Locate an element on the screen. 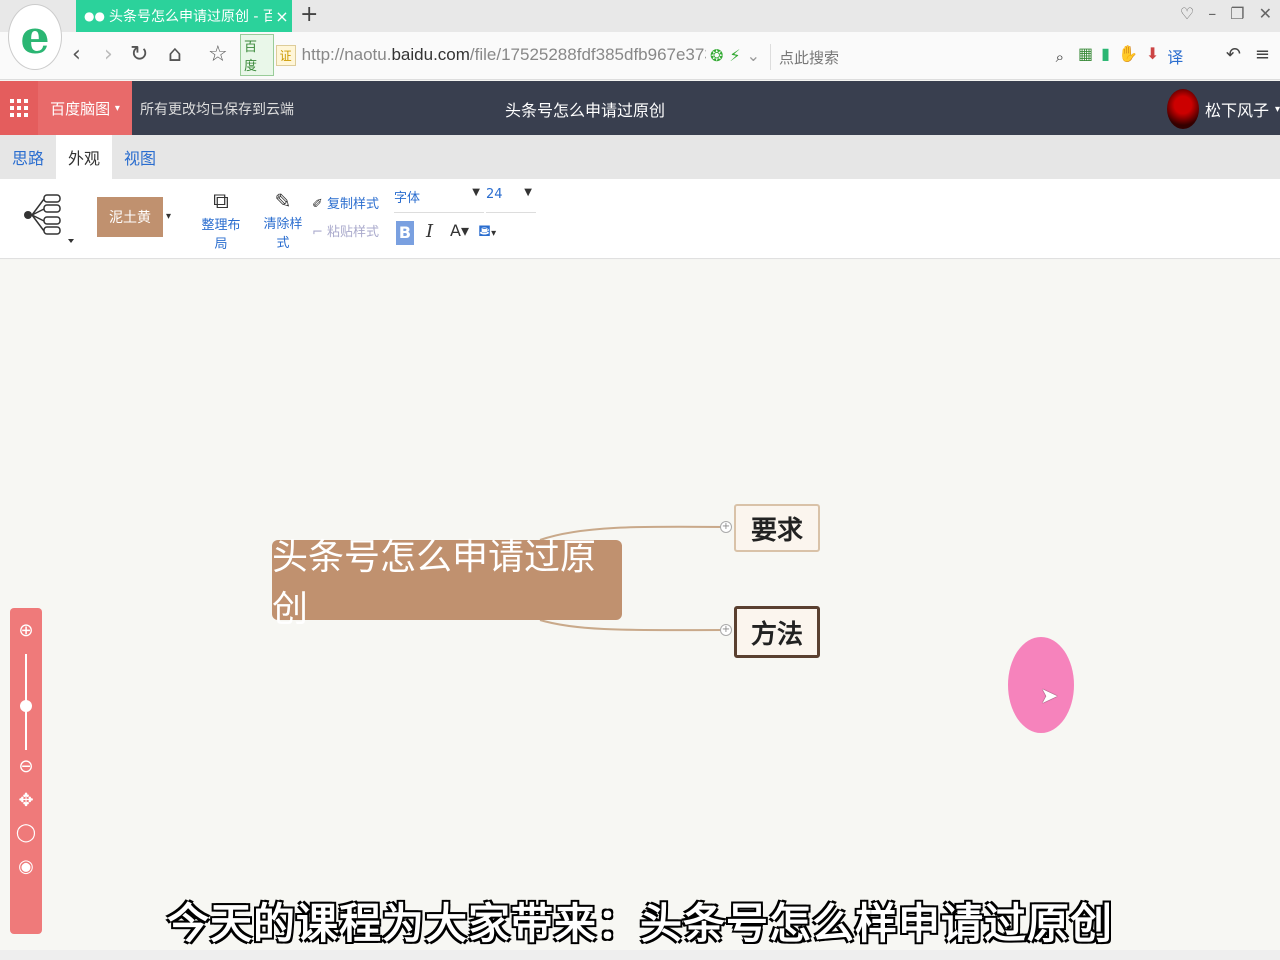 The height and width of the screenshot is (960, 1280). mouse-cursor-icon: ➤ is located at coordinates (1049, 696).